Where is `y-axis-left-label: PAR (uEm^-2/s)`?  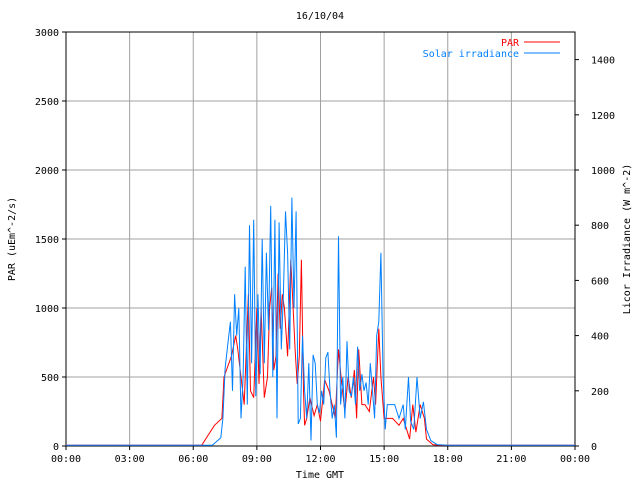 y-axis-left-label: PAR (uEm^-2/s) is located at coordinates (12, 239).